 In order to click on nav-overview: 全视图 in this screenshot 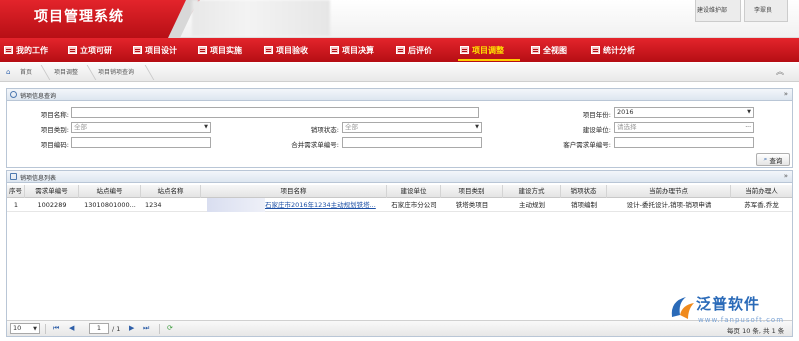, I will do `click(549, 50)`.